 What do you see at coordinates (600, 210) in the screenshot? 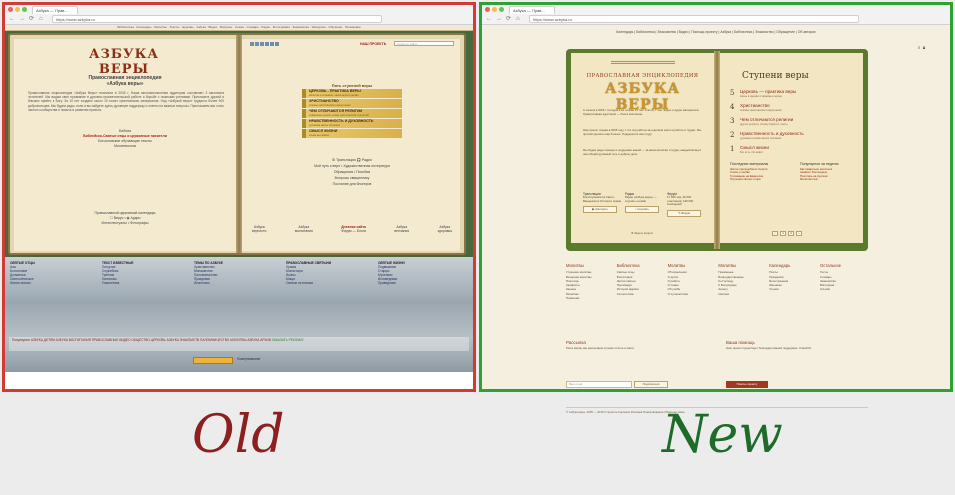
I see `watch-button: ▶ Смотреть` at bounding box center [600, 210].